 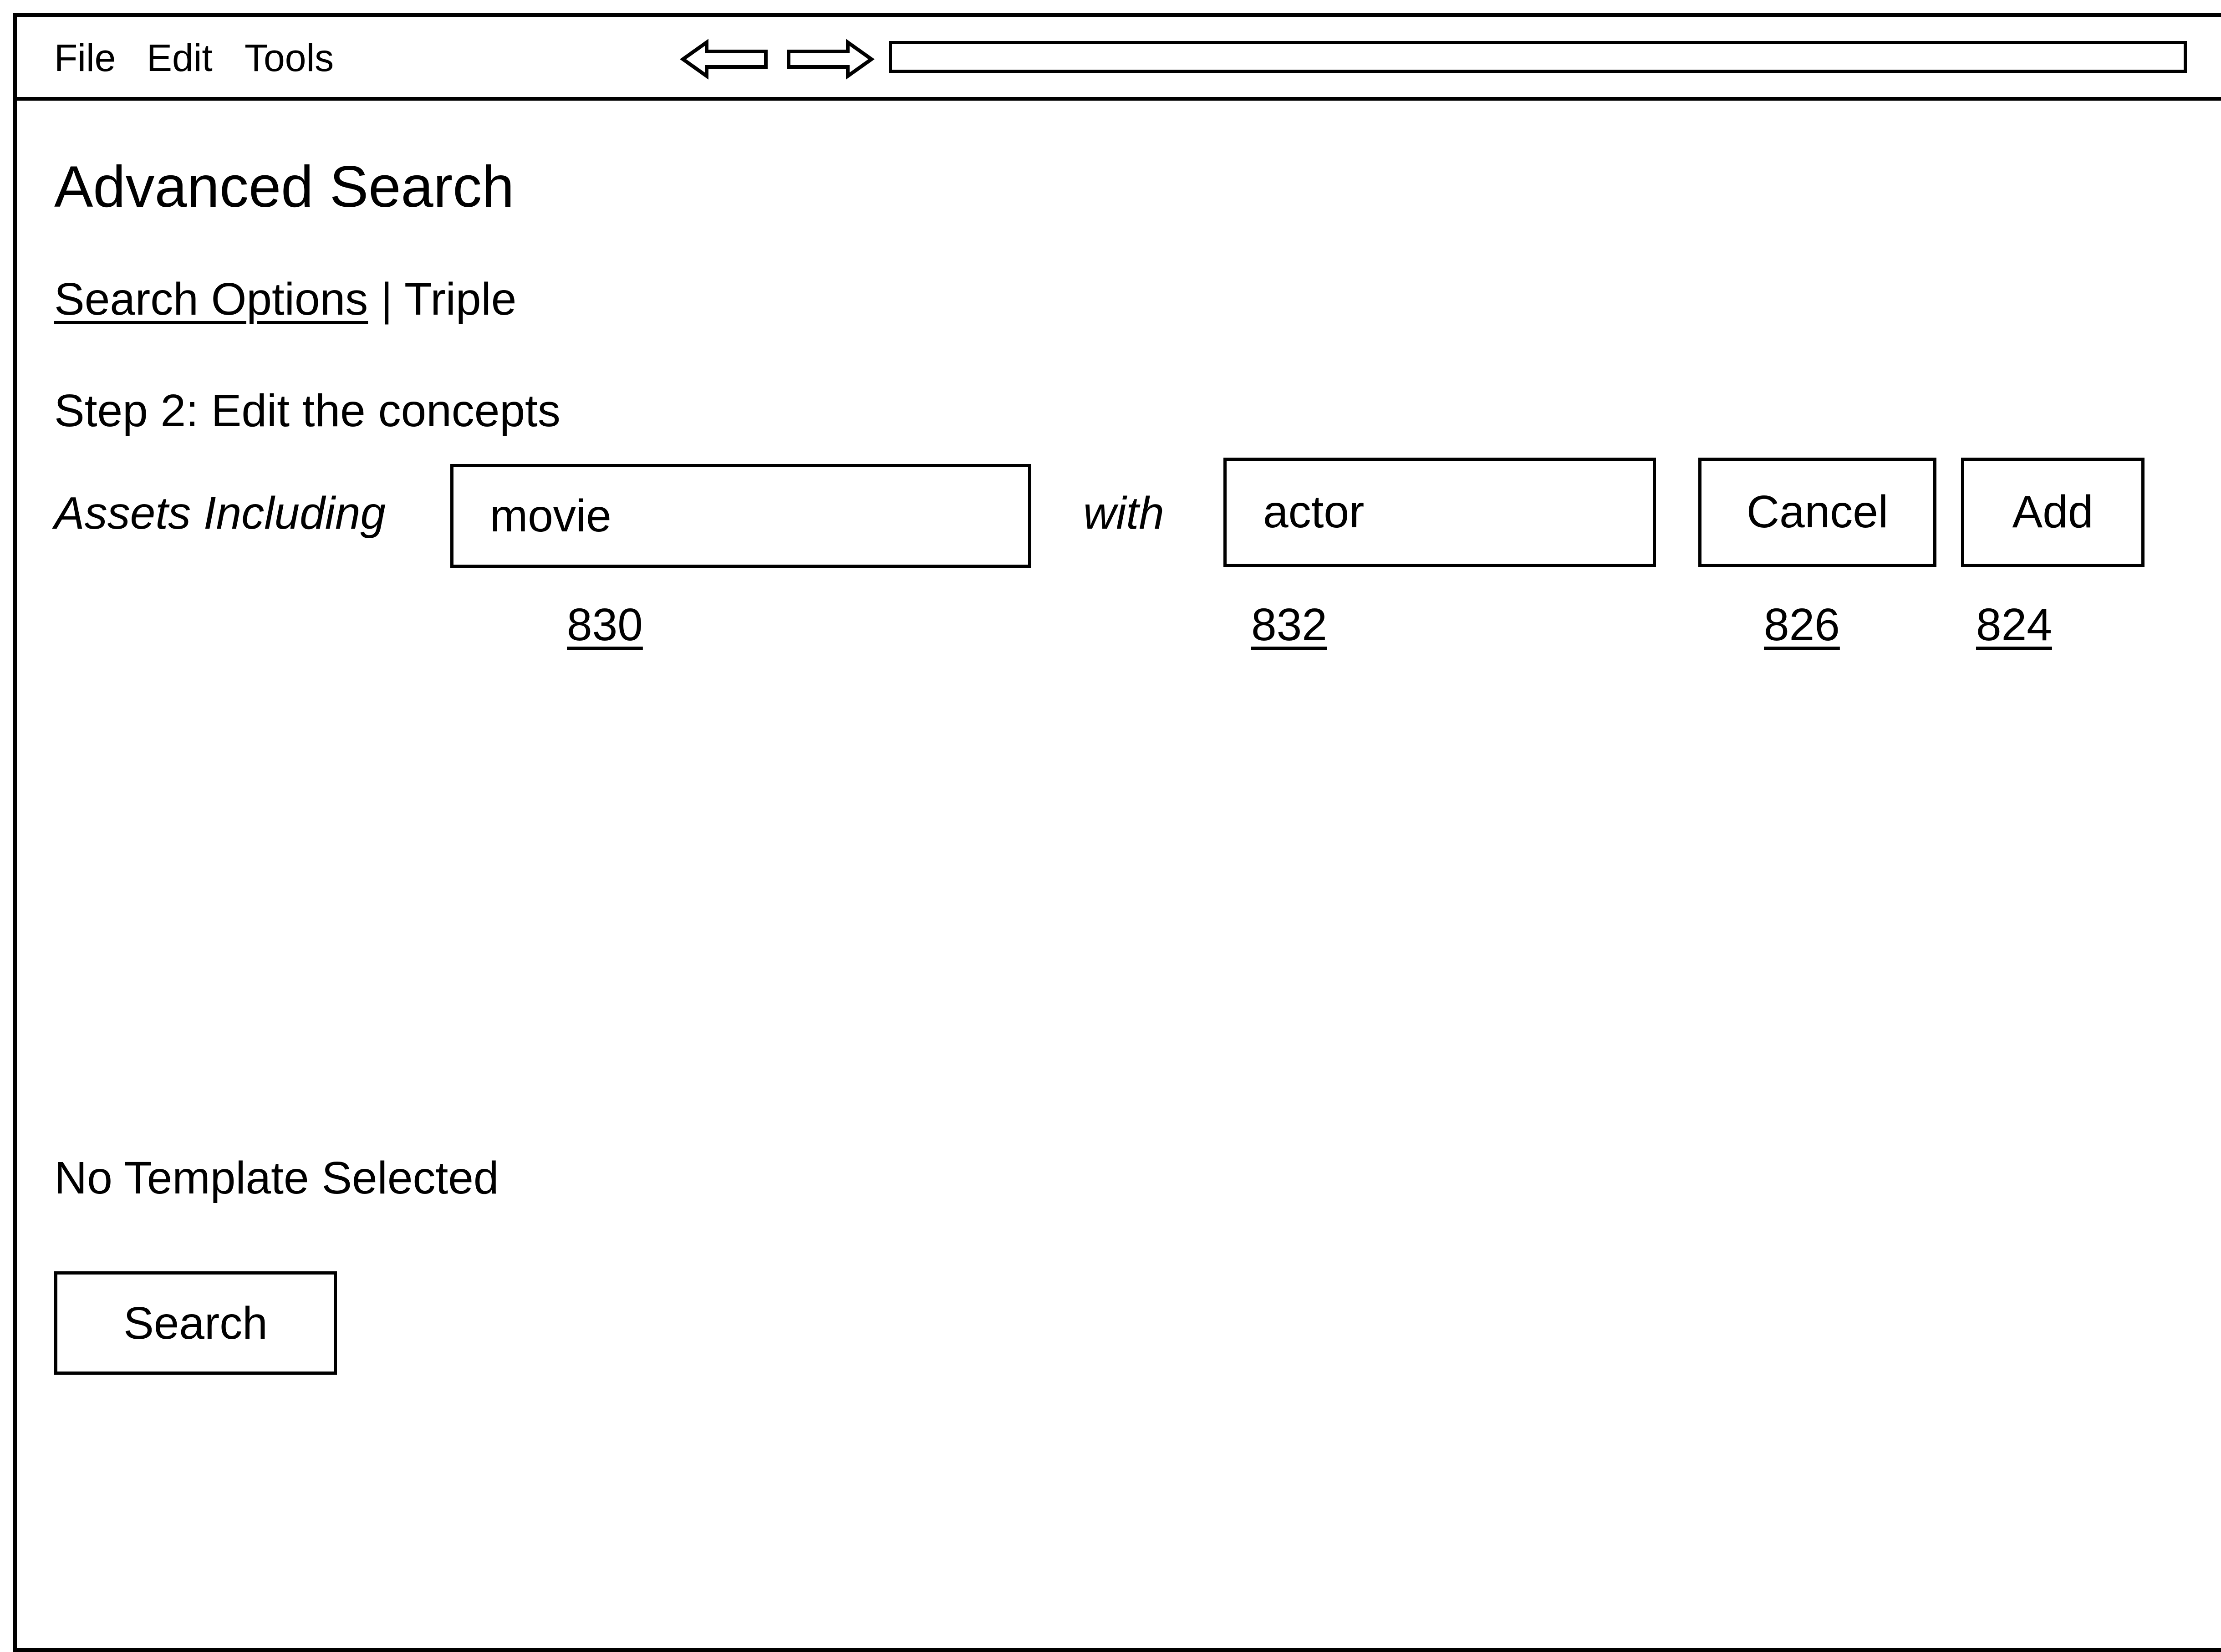 I want to click on template-status: No Template Selected, so click(x=276, y=1177).